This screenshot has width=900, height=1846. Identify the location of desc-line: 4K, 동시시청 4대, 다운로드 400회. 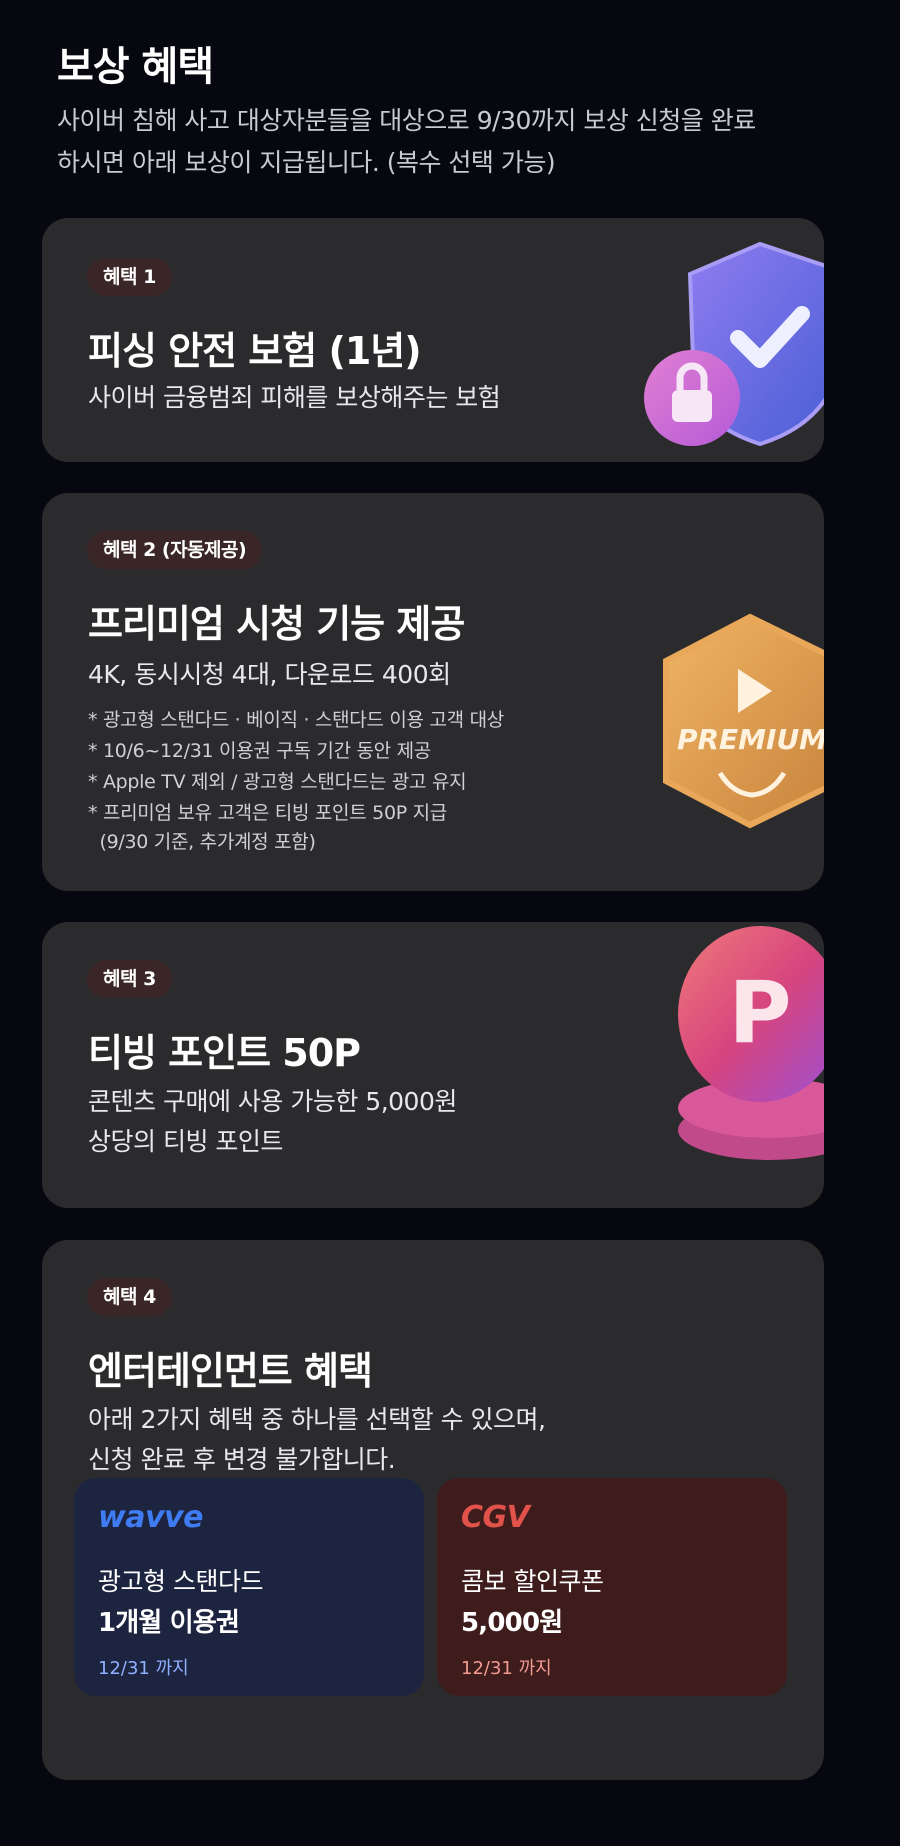
(269, 674).